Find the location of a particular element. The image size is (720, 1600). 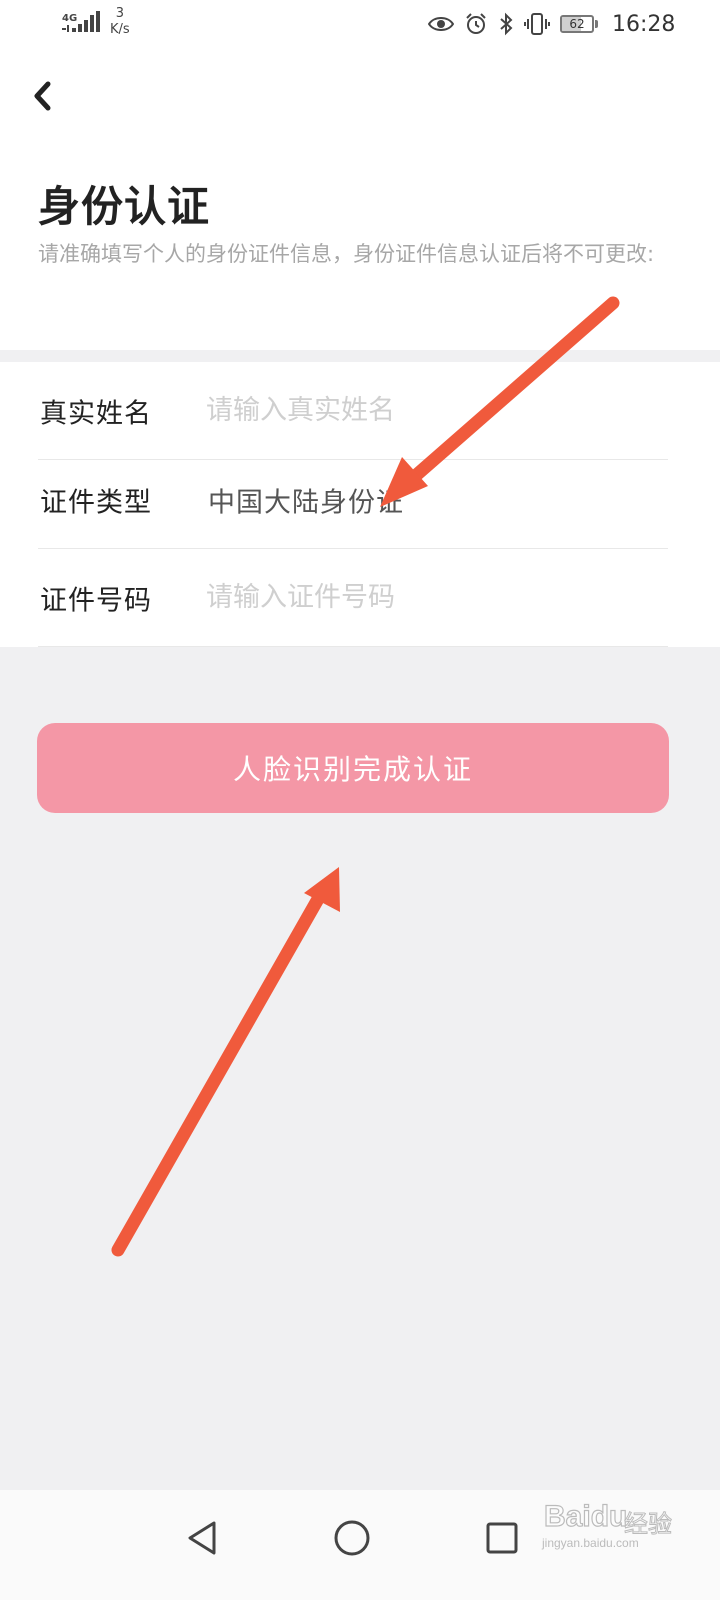

page-title: 身份认证 is located at coordinates (124, 206).